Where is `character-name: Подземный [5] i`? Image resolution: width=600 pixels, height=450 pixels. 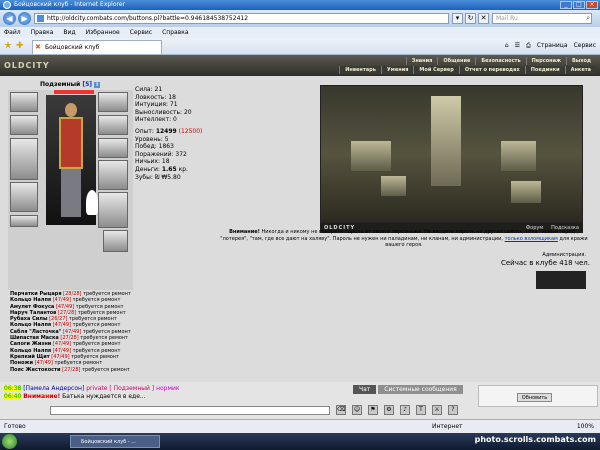 character-name: Подземный [5] i is located at coordinates (70, 84).